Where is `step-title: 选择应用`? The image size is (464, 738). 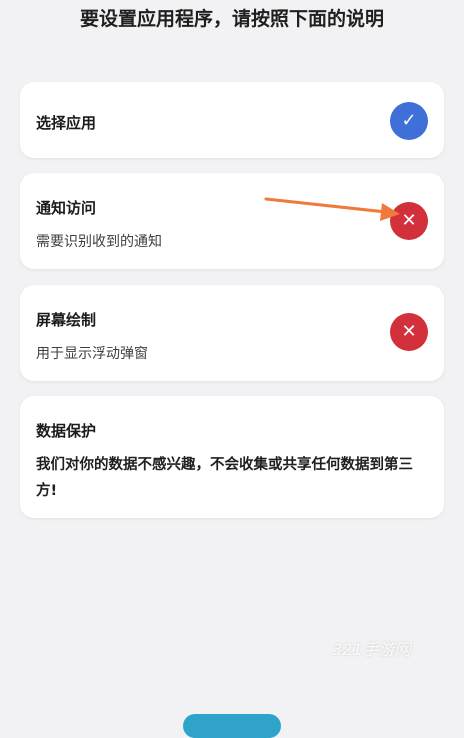
step-title: 选择应用 is located at coordinates (66, 123).